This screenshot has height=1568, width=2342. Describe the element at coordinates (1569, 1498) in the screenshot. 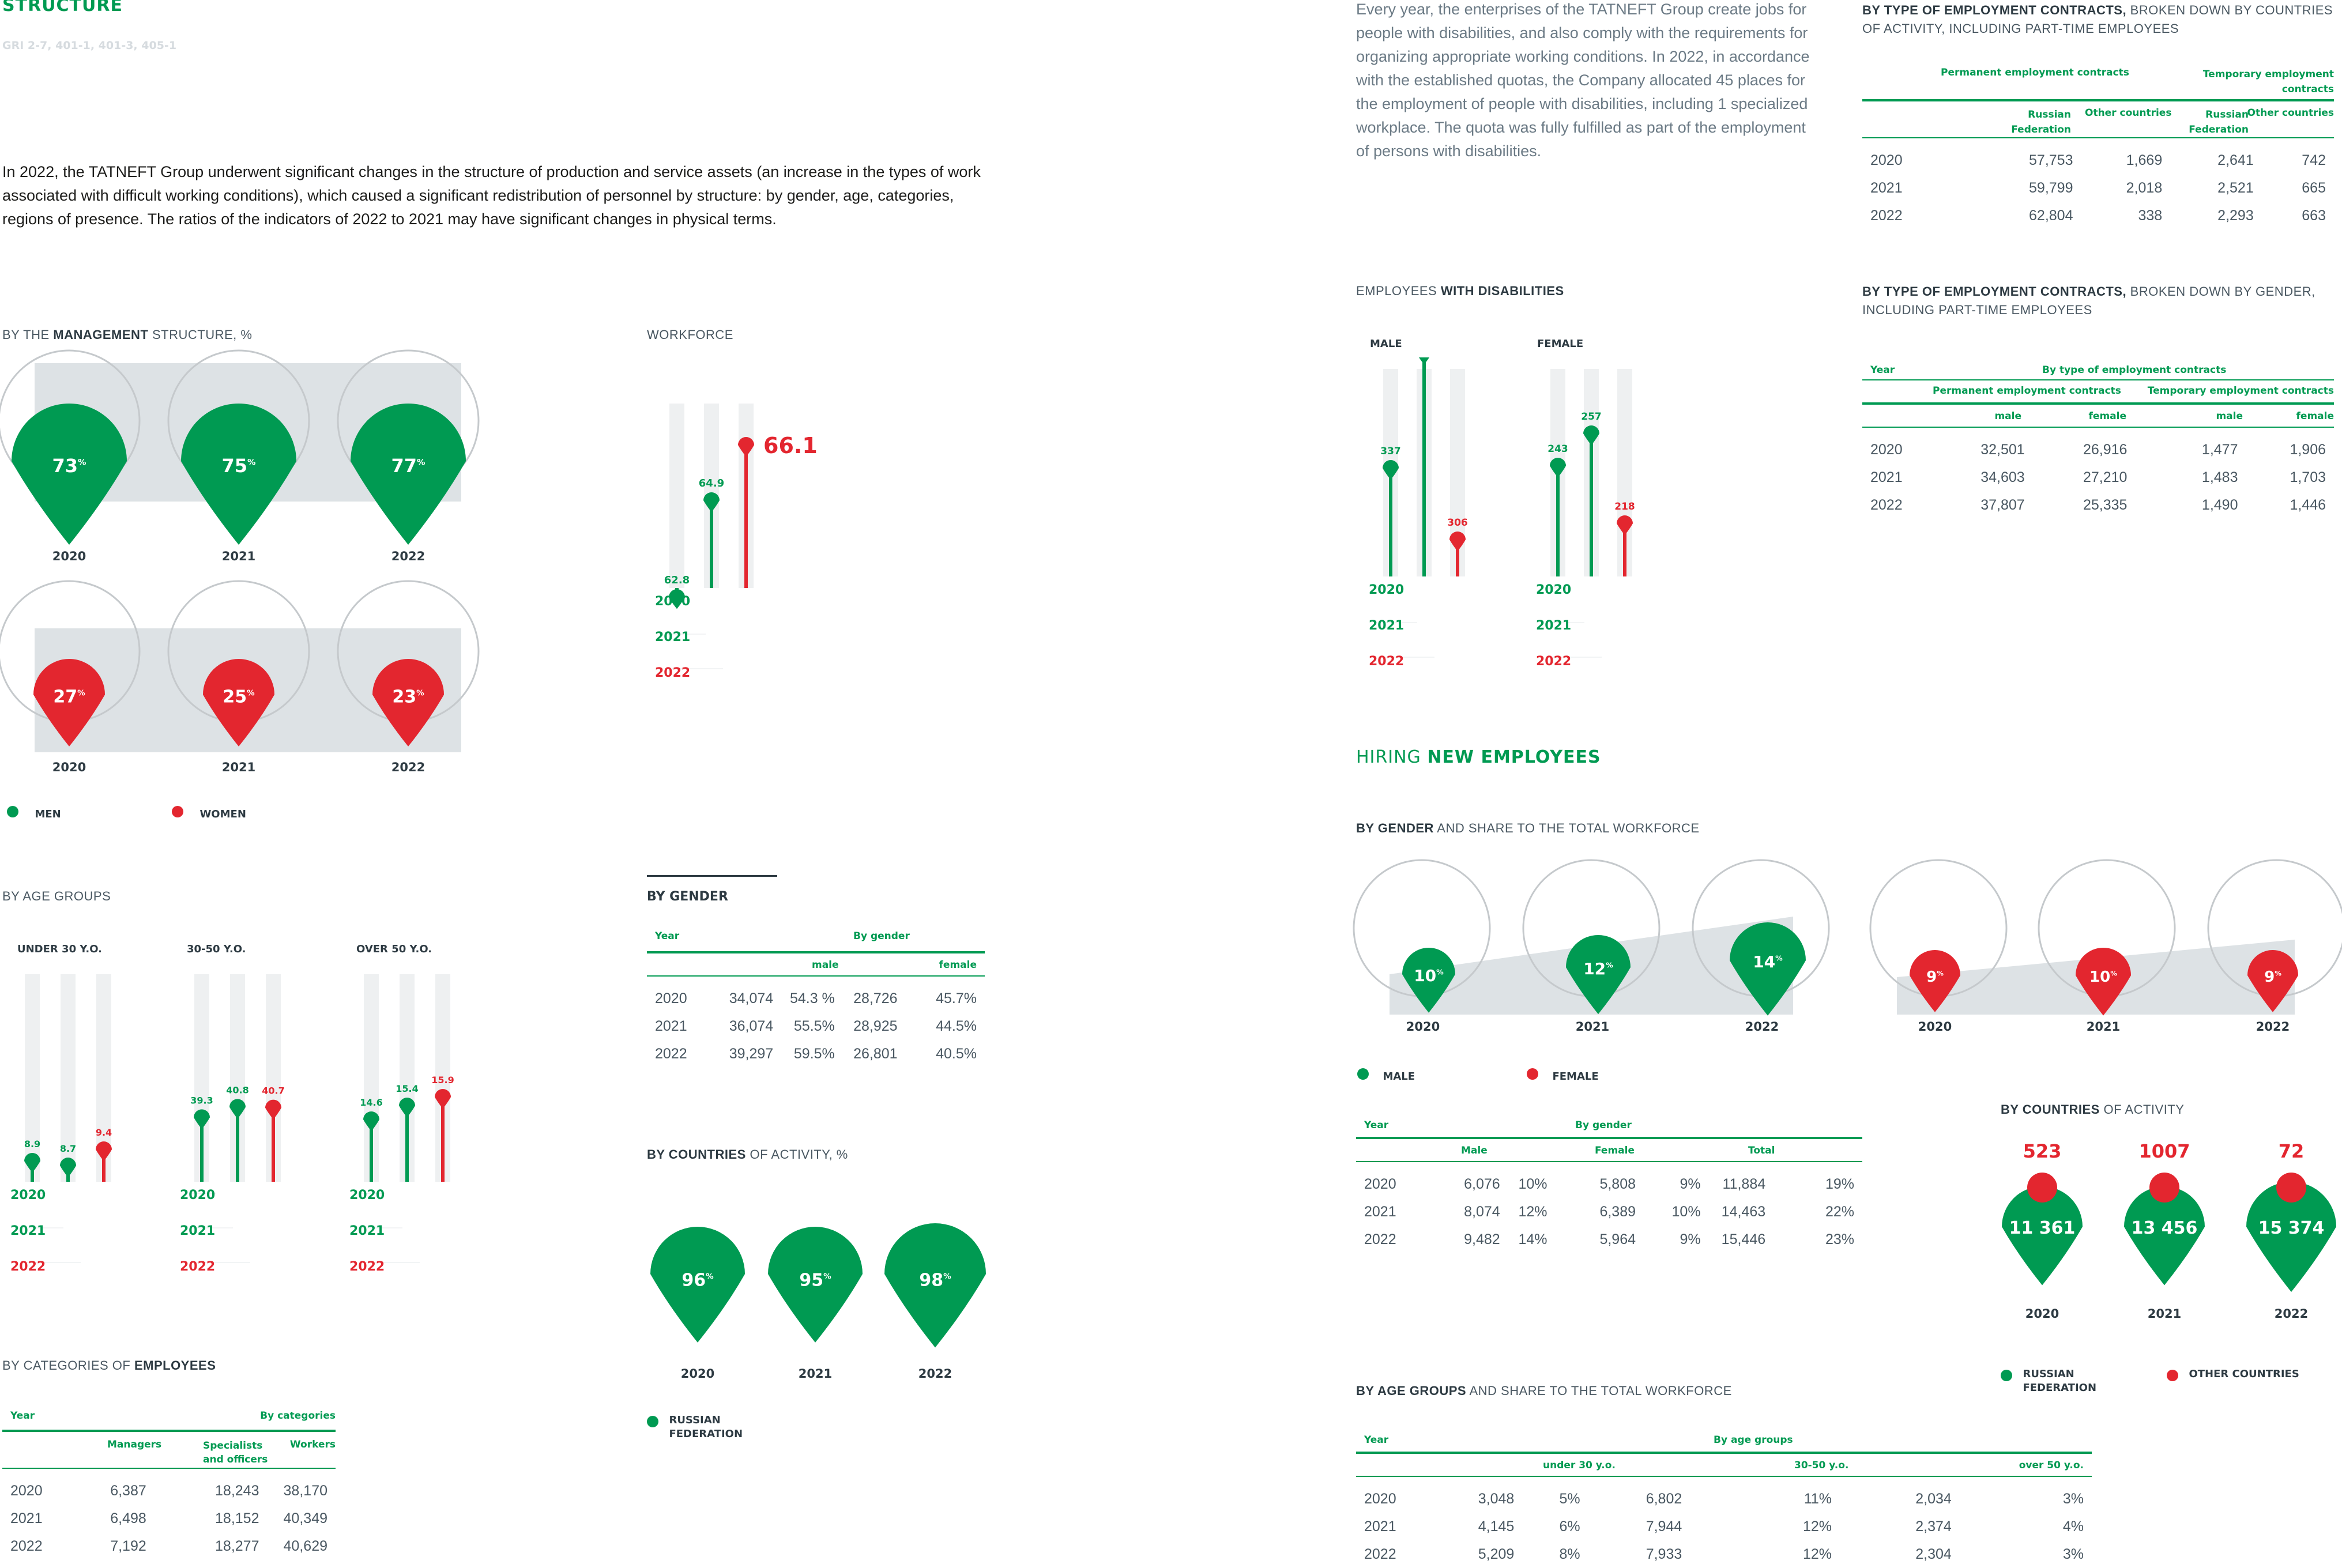

I see `hiring-age-cell: 5%` at that location.